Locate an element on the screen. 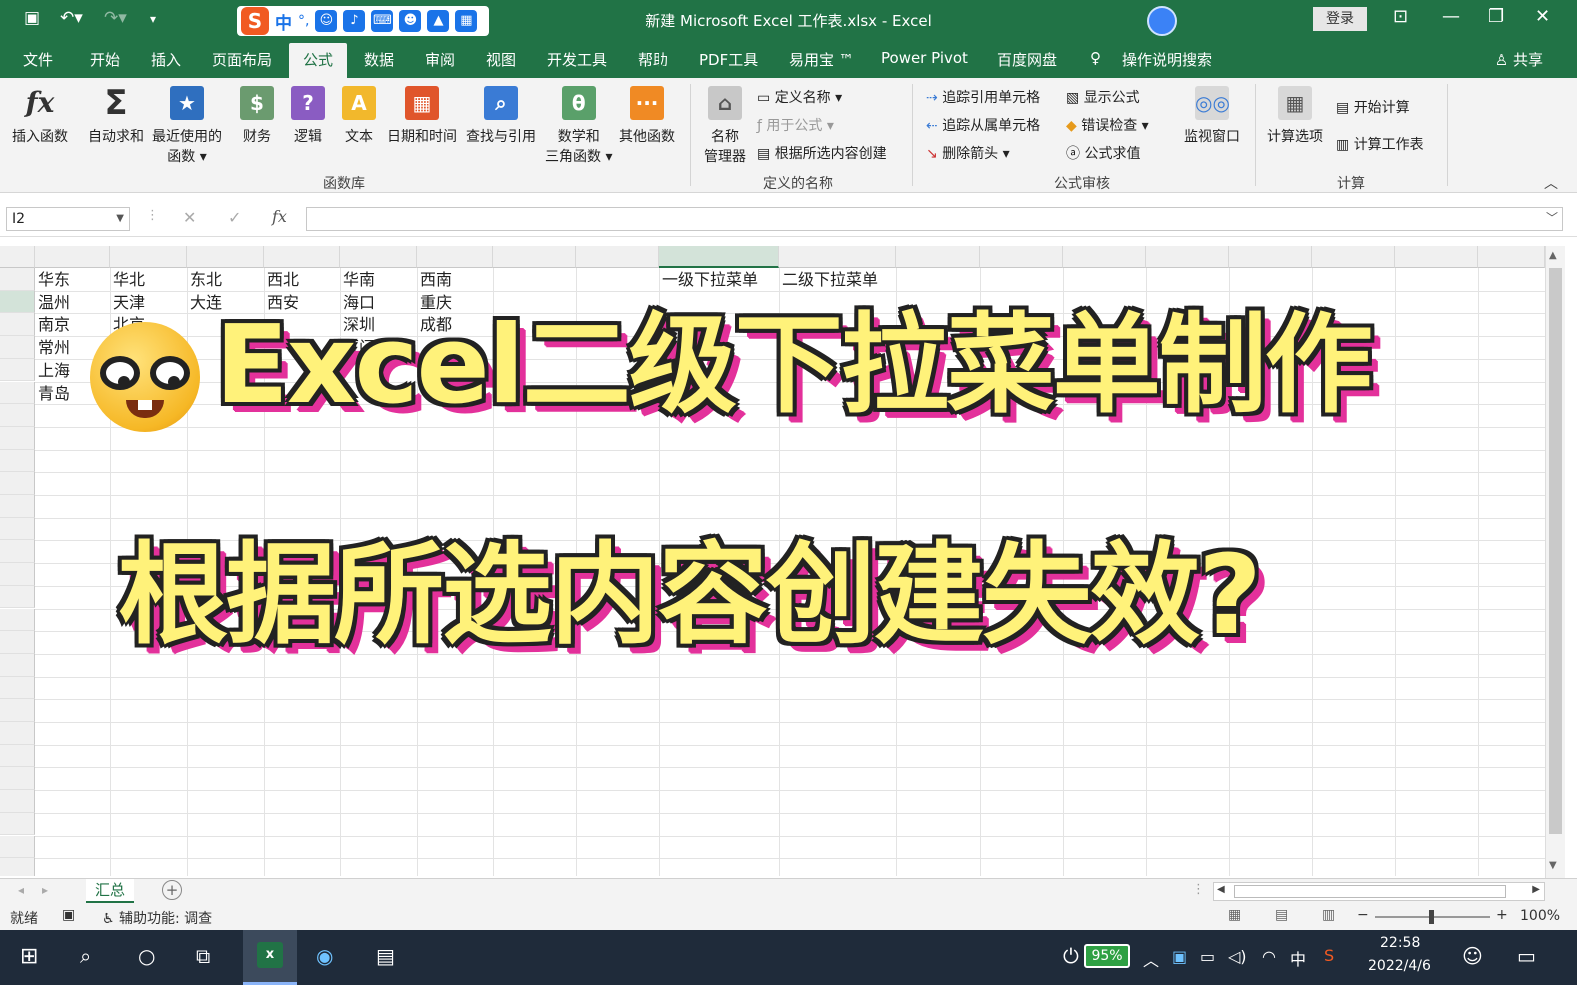  scroll-right-icon: ▶ is located at coordinates (1536, 889).